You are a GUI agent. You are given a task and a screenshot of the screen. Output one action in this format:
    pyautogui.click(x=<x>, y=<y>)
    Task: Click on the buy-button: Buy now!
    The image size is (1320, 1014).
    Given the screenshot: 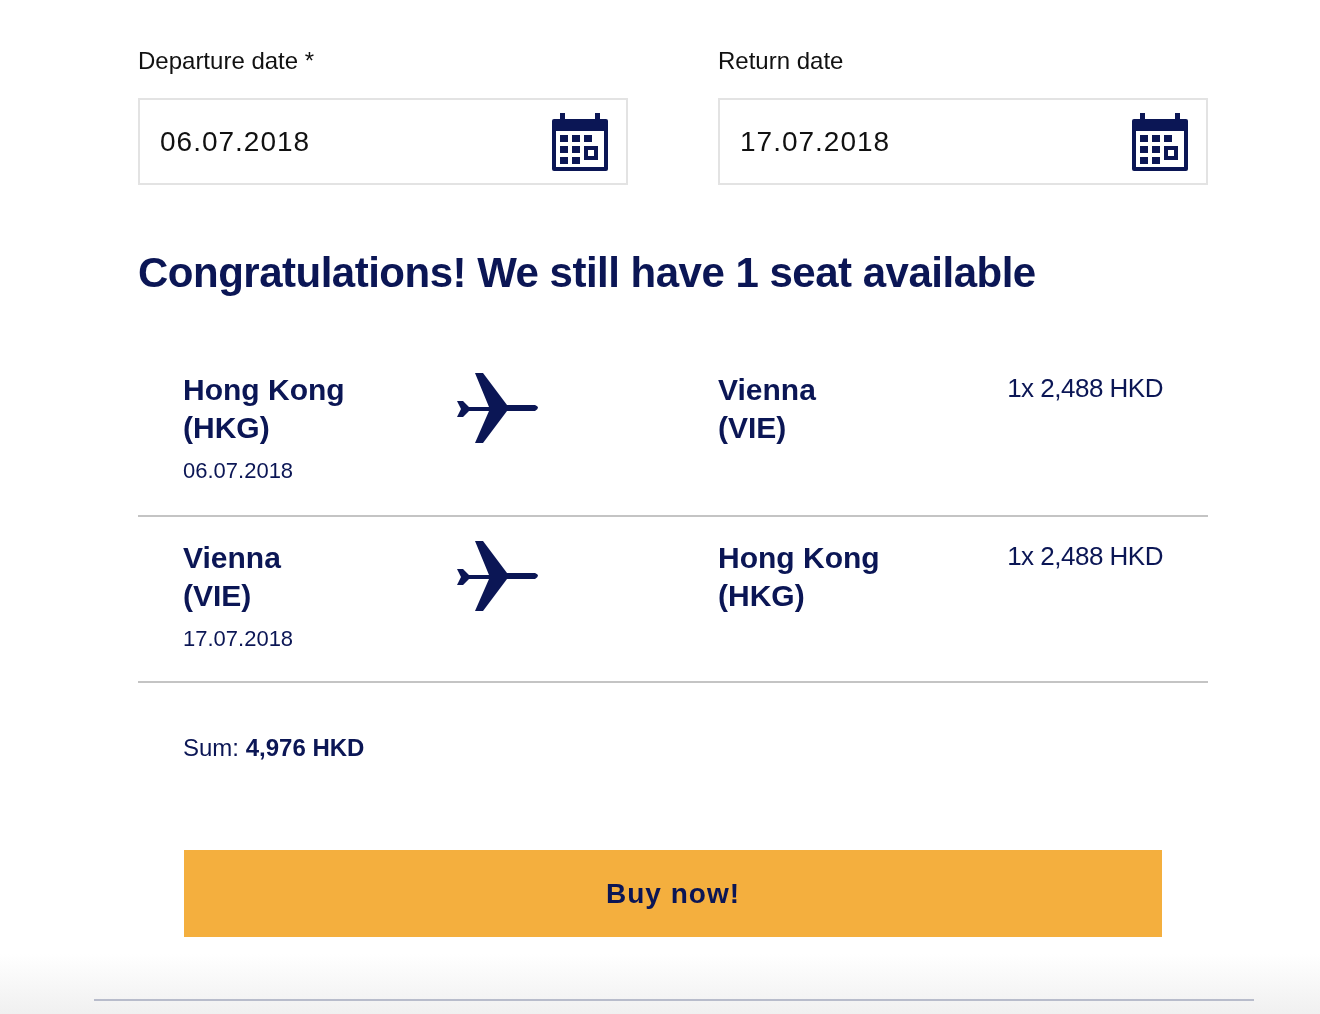 What is the action you would take?
    pyautogui.click(x=673, y=893)
    